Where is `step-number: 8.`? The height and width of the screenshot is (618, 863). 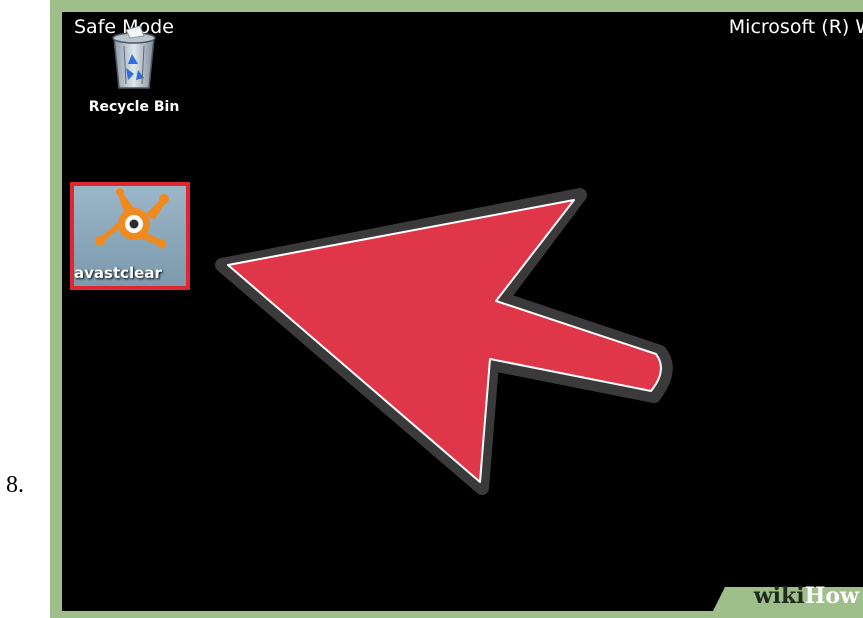 step-number: 8. is located at coordinates (15, 485).